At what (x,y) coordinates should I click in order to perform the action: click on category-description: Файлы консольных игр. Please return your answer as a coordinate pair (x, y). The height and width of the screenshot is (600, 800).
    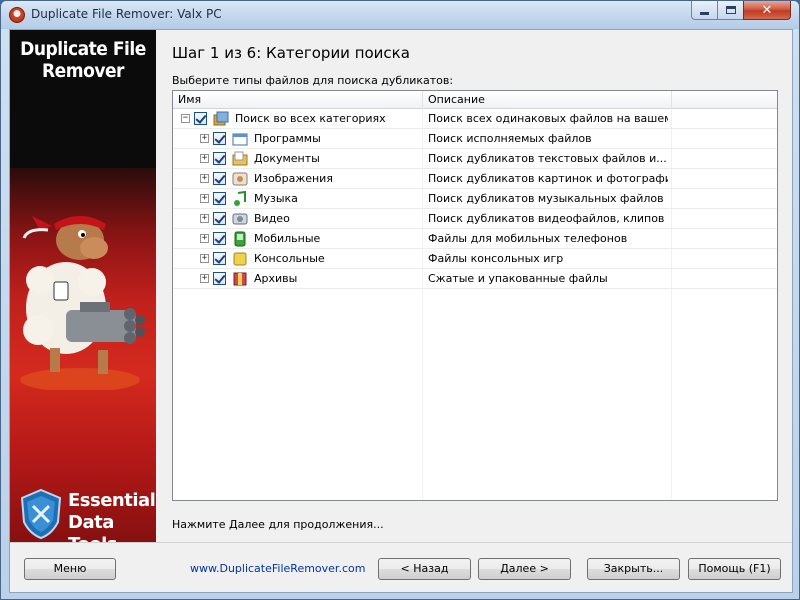
    Looking at the image, I should click on (496, 258).